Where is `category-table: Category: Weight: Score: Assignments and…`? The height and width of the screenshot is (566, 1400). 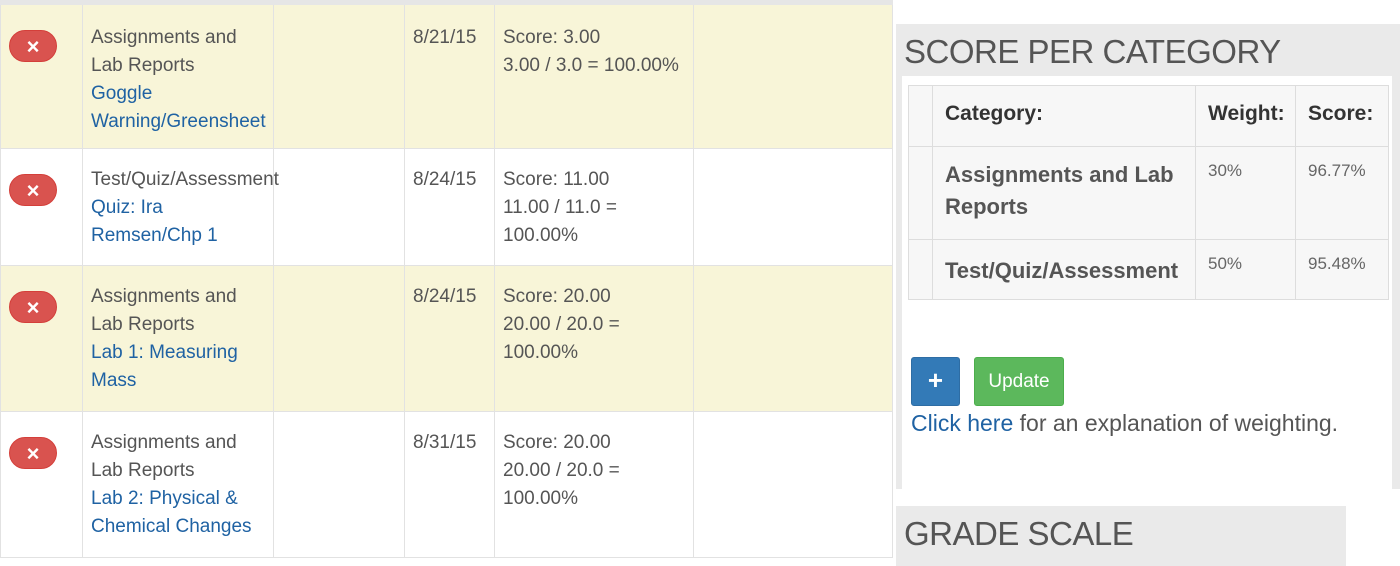 category-table: Category: Weight: Score: Assignments and… is located at coordinates (1148, 192).